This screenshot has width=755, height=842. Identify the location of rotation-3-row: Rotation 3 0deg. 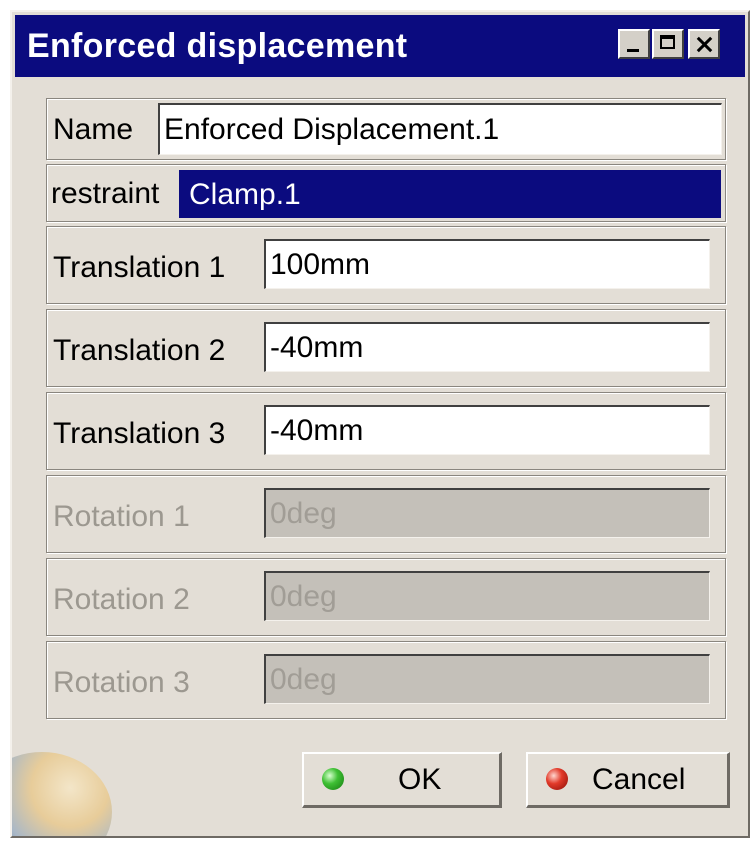
(386, 680).